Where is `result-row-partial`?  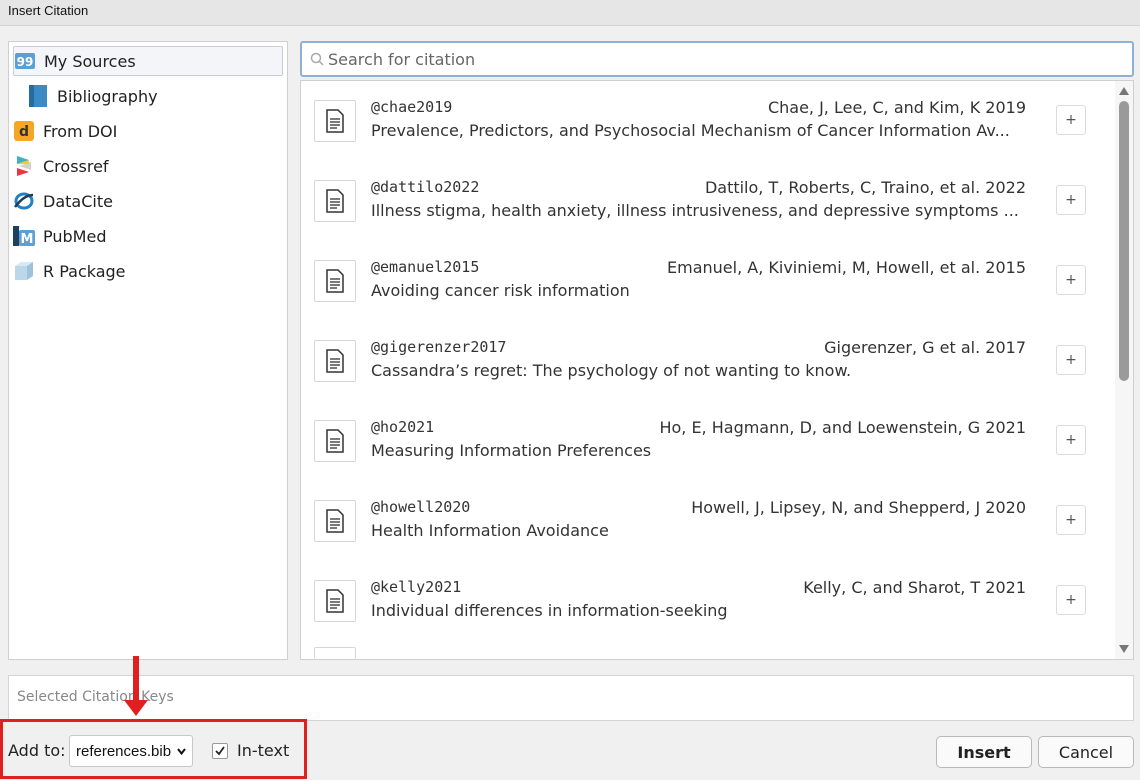 result-row-partial is located at coordinates (708, 653).